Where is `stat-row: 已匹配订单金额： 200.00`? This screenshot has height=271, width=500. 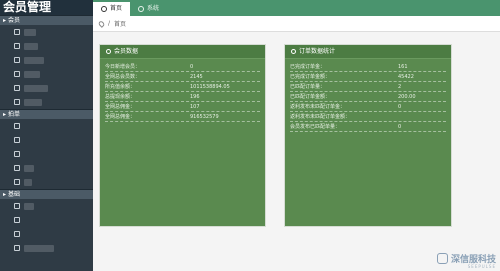 stat-row: 已匹配订单金额： 200.00 is located at coordinates (368, 97).